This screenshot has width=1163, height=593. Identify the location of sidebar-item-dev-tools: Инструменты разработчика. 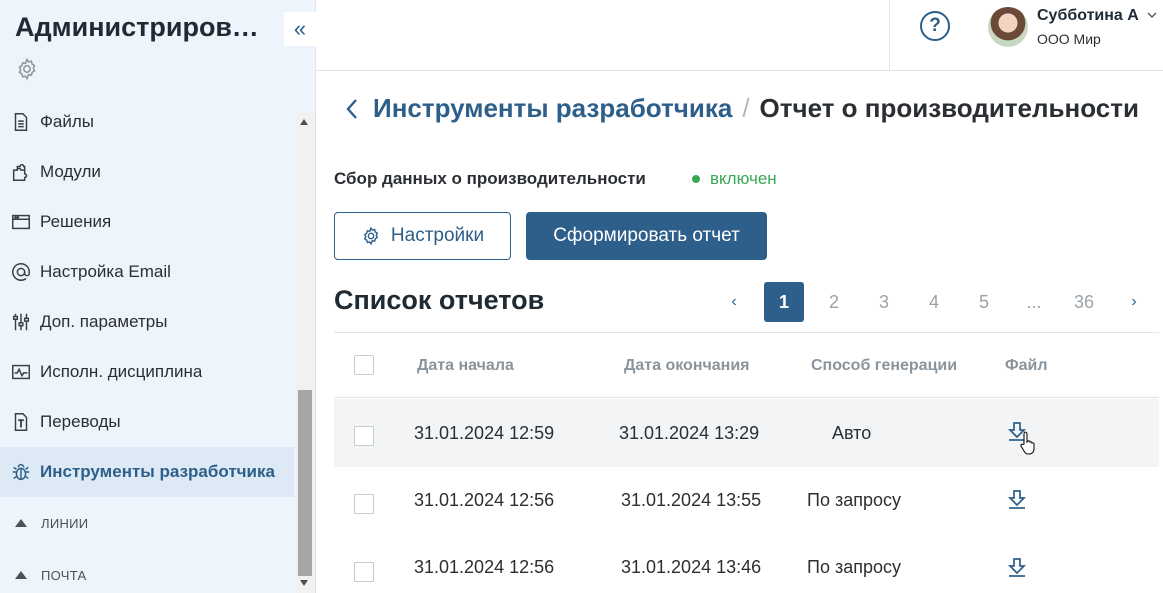
(147, 472).